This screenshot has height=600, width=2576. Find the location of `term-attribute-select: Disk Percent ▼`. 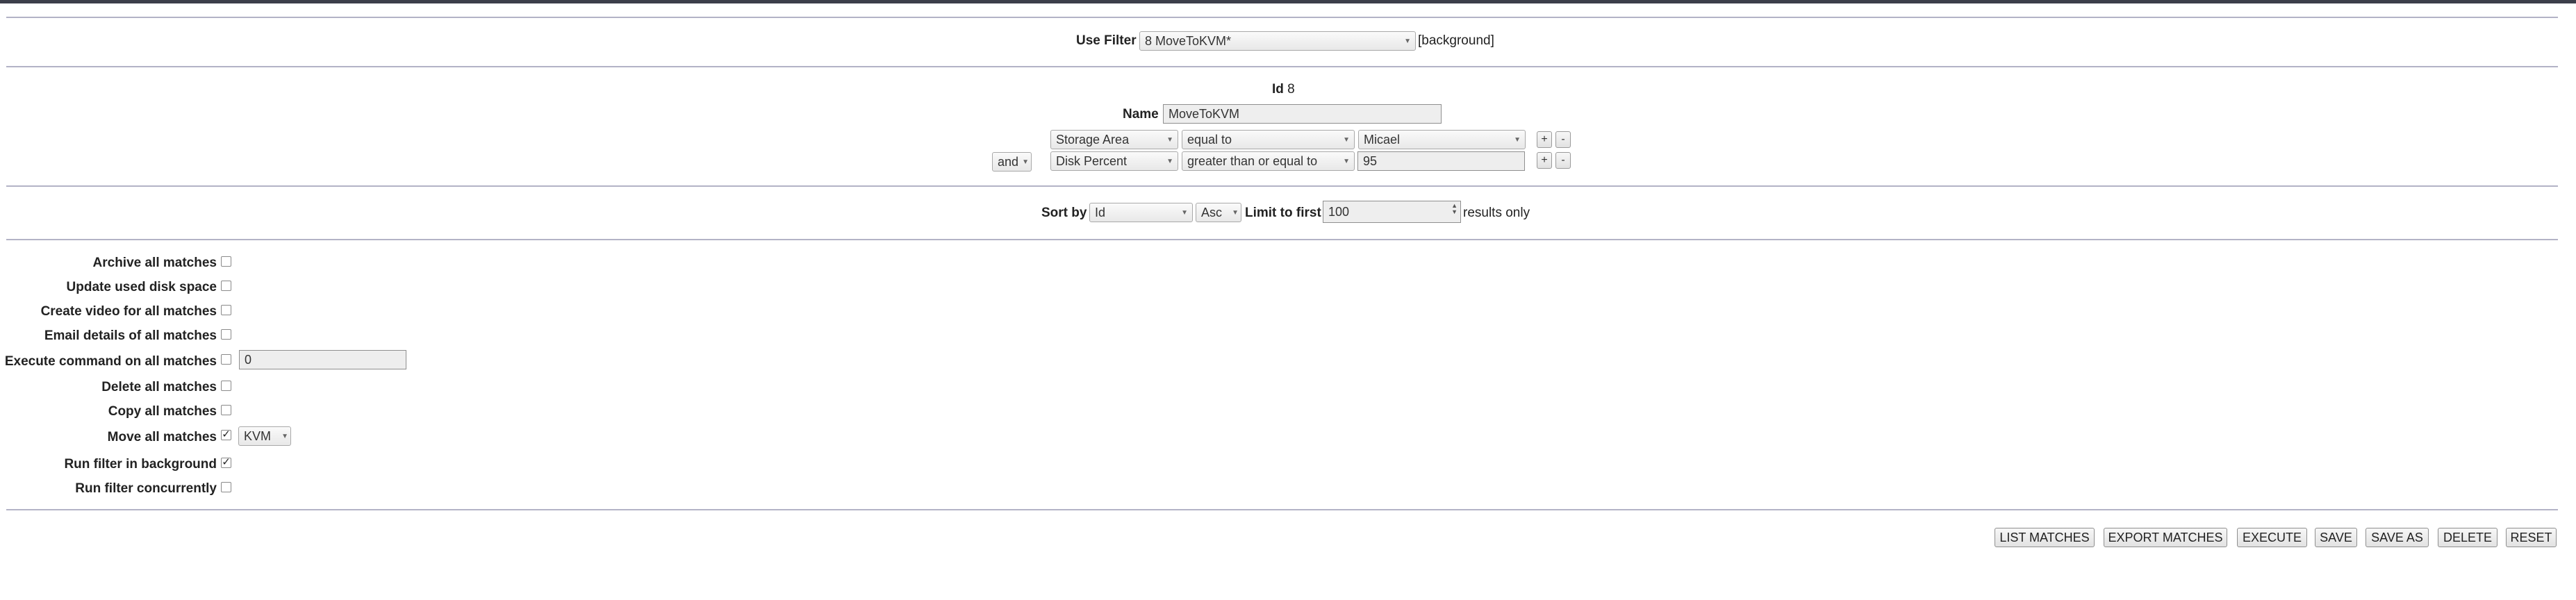

term-attribute-select: Disk Percent ▼ is located at coordinates (1114, 161).